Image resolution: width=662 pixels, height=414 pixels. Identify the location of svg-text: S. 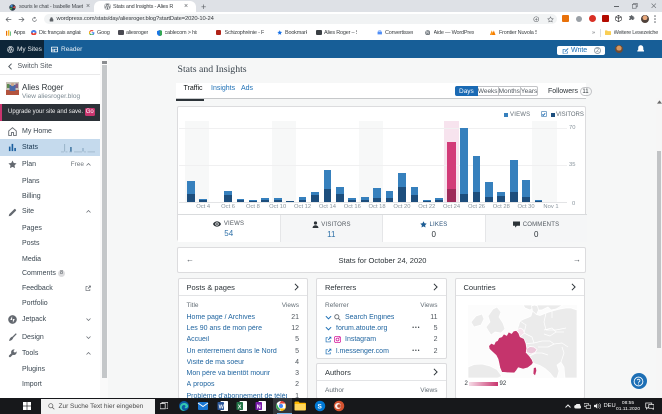
(319, 407).